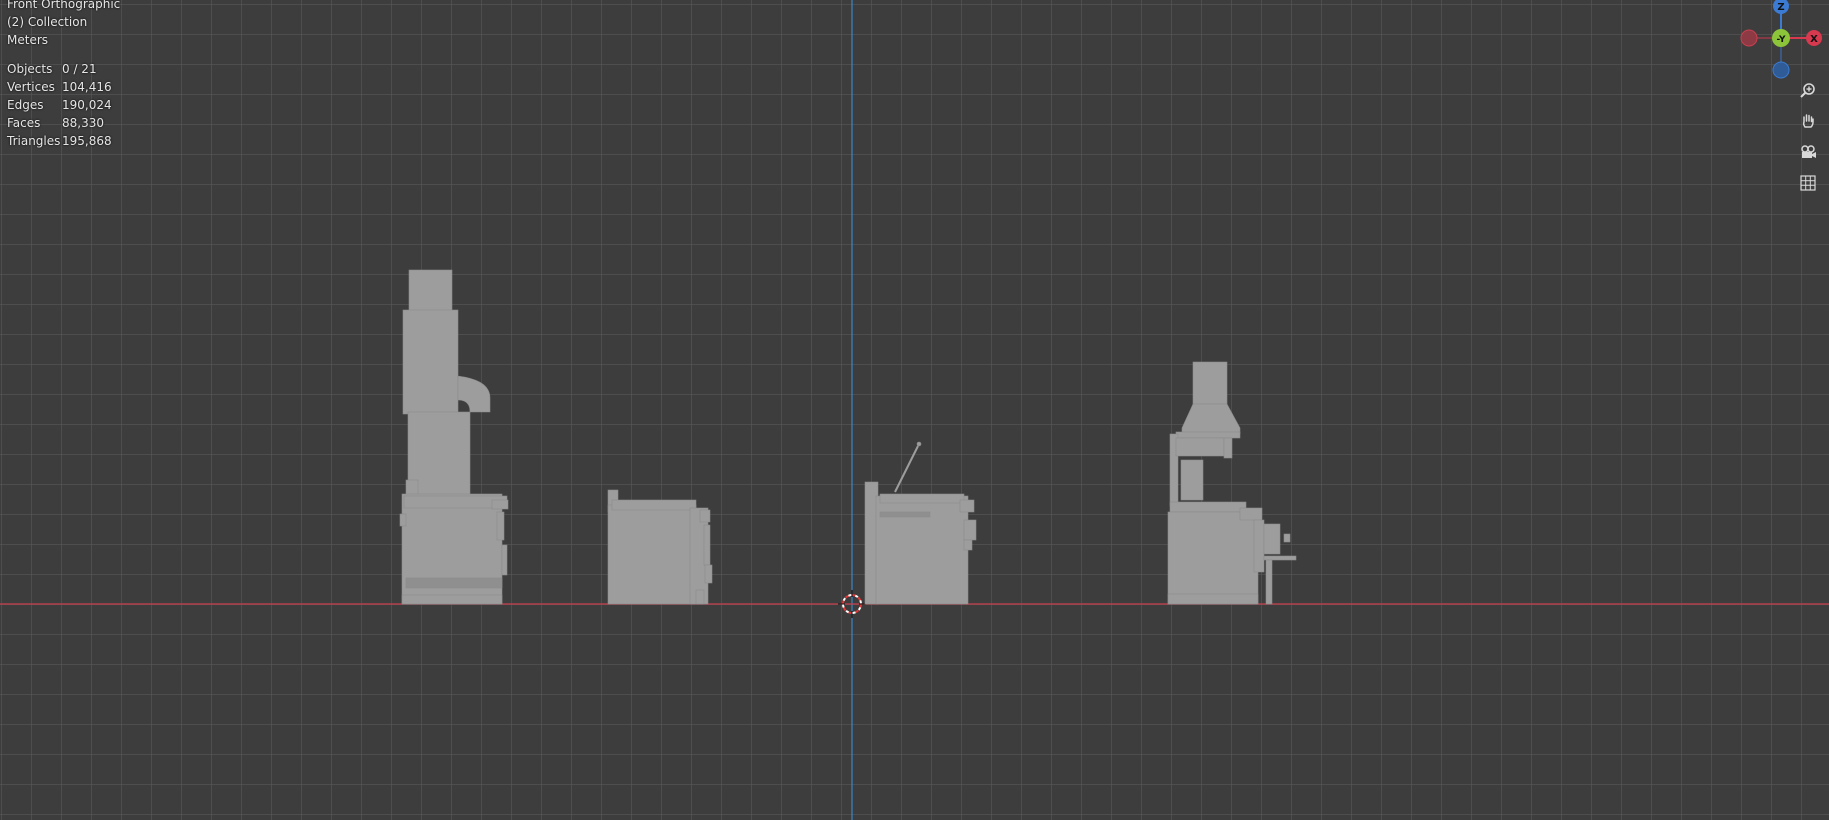  Describe the element at coordinates (87, 87) in the screenshot. I see `stat-value: 104,416` at that location.